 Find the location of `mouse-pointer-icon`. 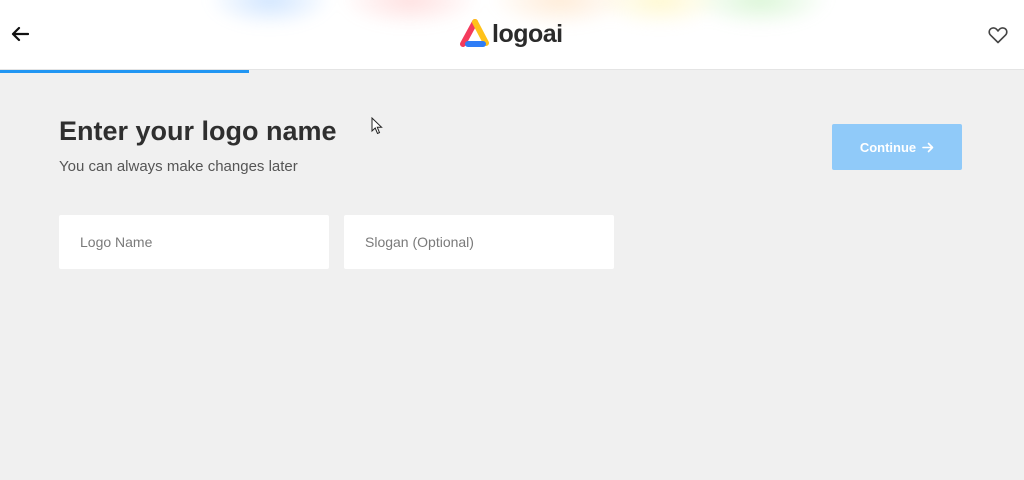

mouse-pointer-icon is located at coordinates (377, 126).